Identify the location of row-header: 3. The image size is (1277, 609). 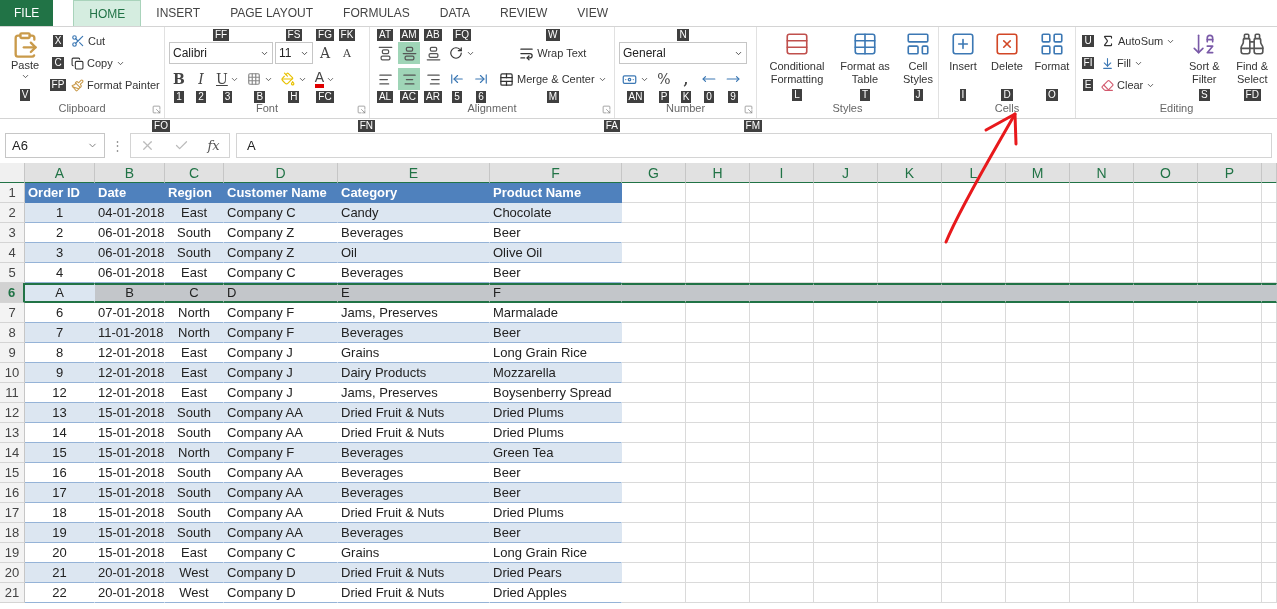
(12, 233).